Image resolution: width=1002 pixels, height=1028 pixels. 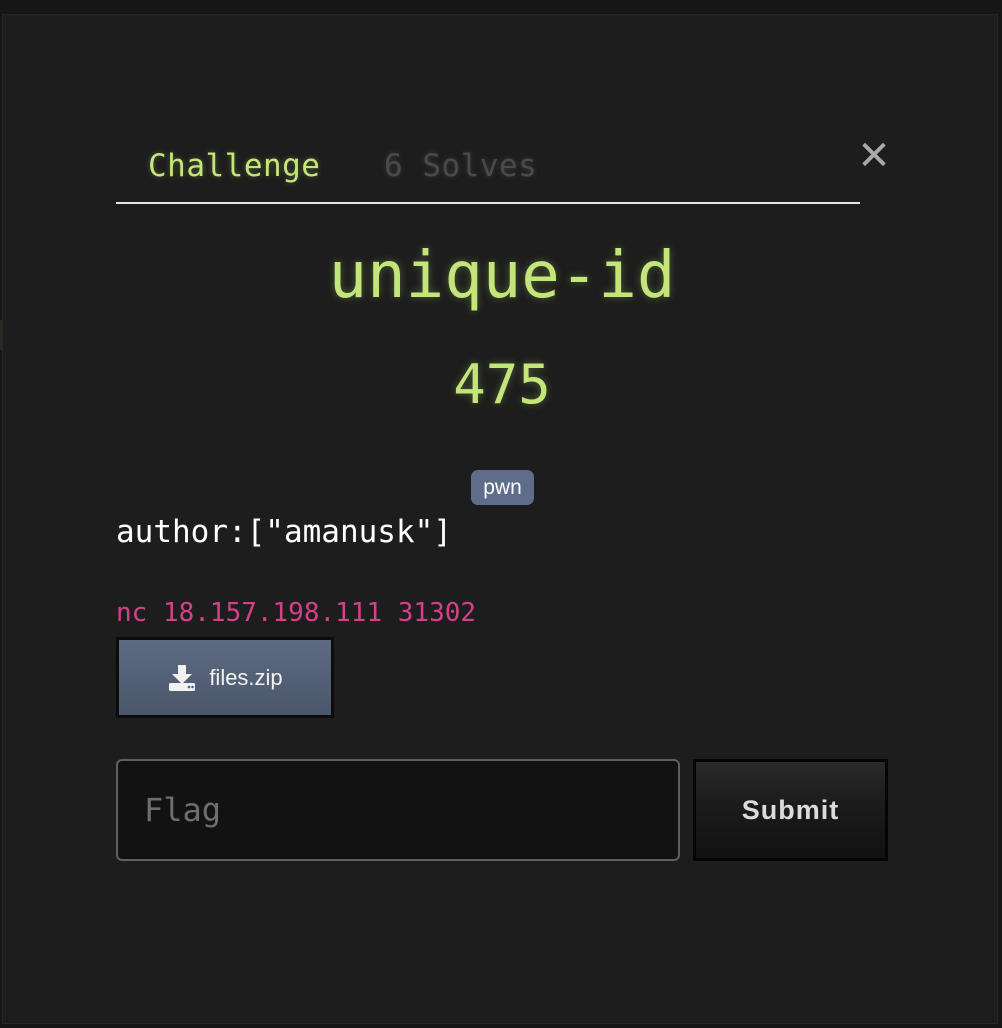 I want to click on tab-challenge: Challenge, so click(x=234, y=166).